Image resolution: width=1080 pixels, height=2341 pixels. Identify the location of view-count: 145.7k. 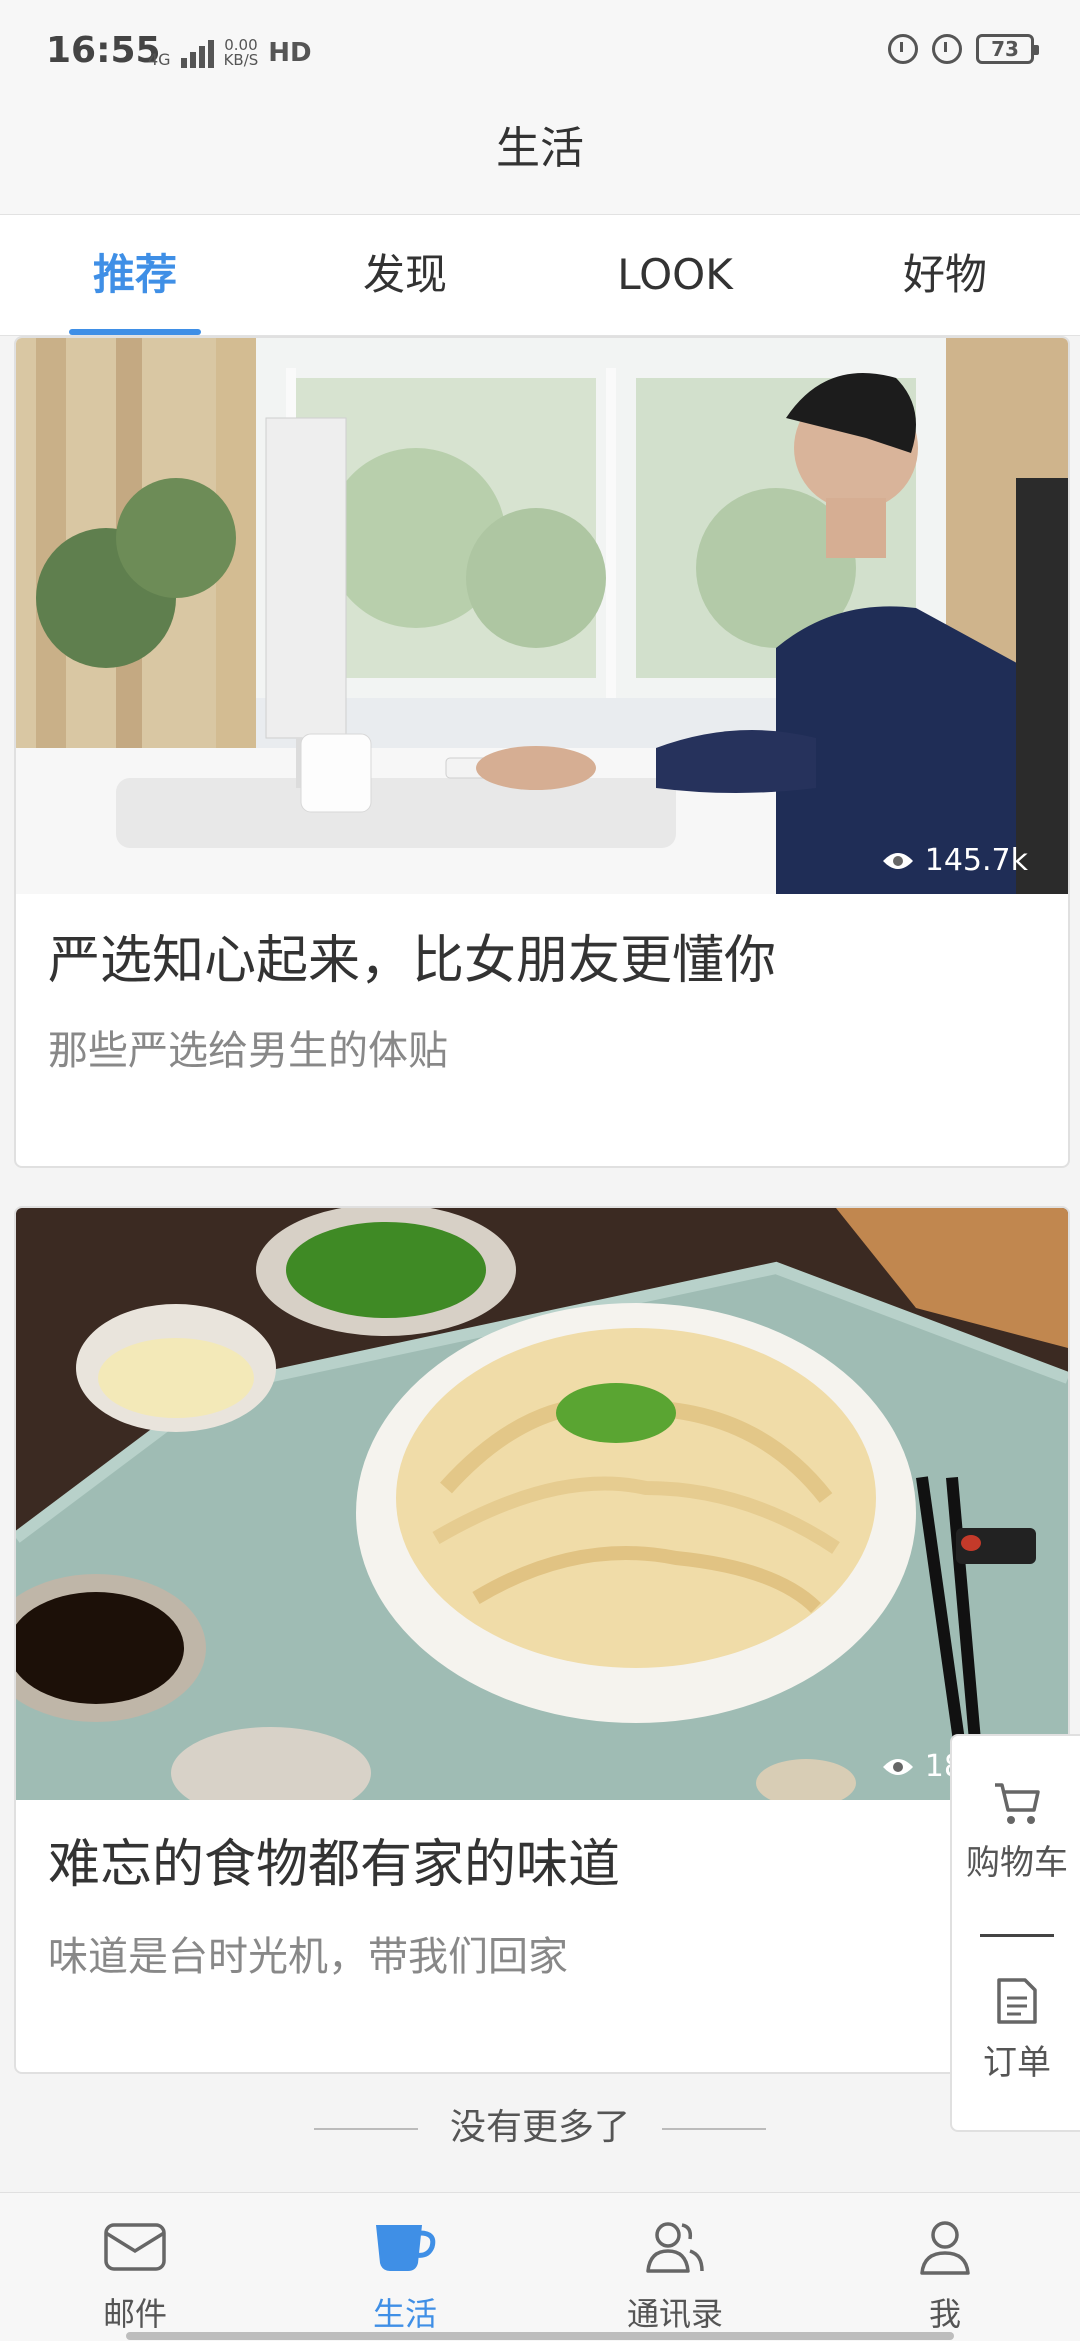
(954, 860).